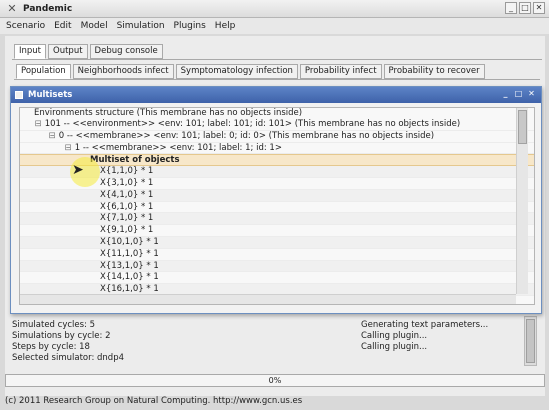  Describe the element at coordinates (54, 325) in the screenshot. I see `stat-simulated-cycles: Simulated cycles: 5` at that location.